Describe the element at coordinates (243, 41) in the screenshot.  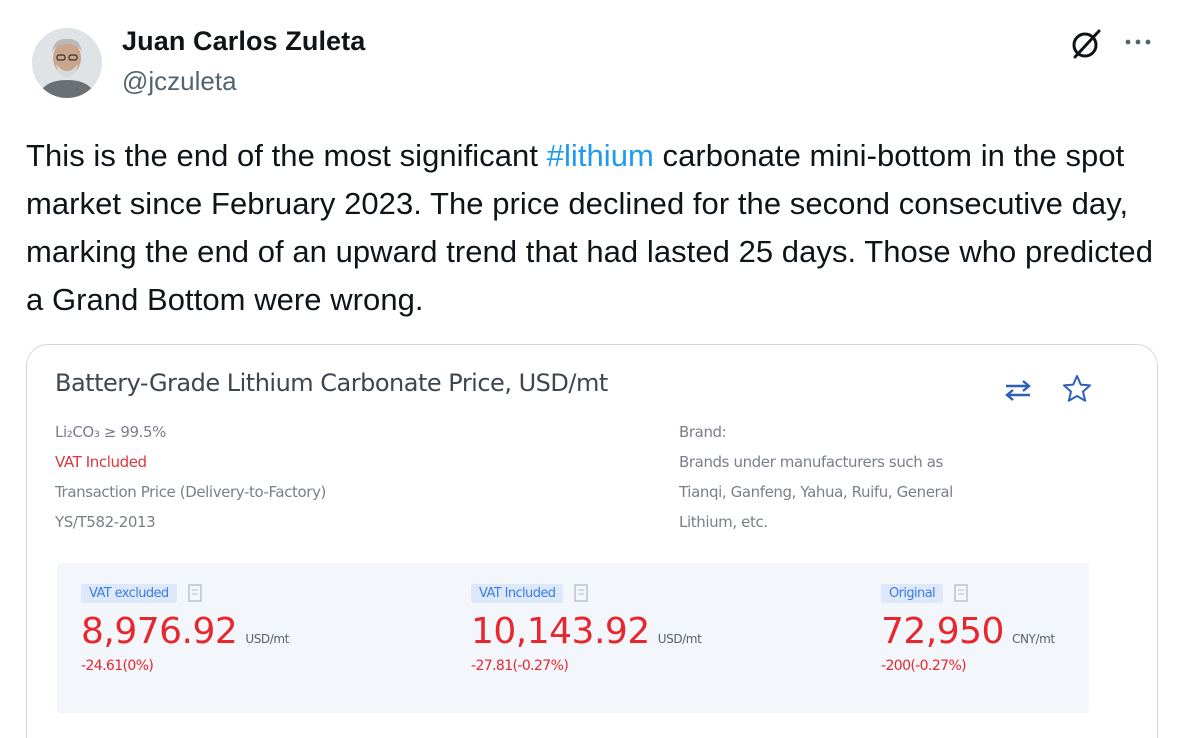
I see `author-name: Juan Carlos Zuleta` at that location.